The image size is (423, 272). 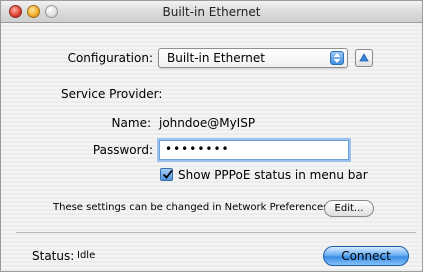 I want to click on checkmark-icon, so click(x=167, y=174).